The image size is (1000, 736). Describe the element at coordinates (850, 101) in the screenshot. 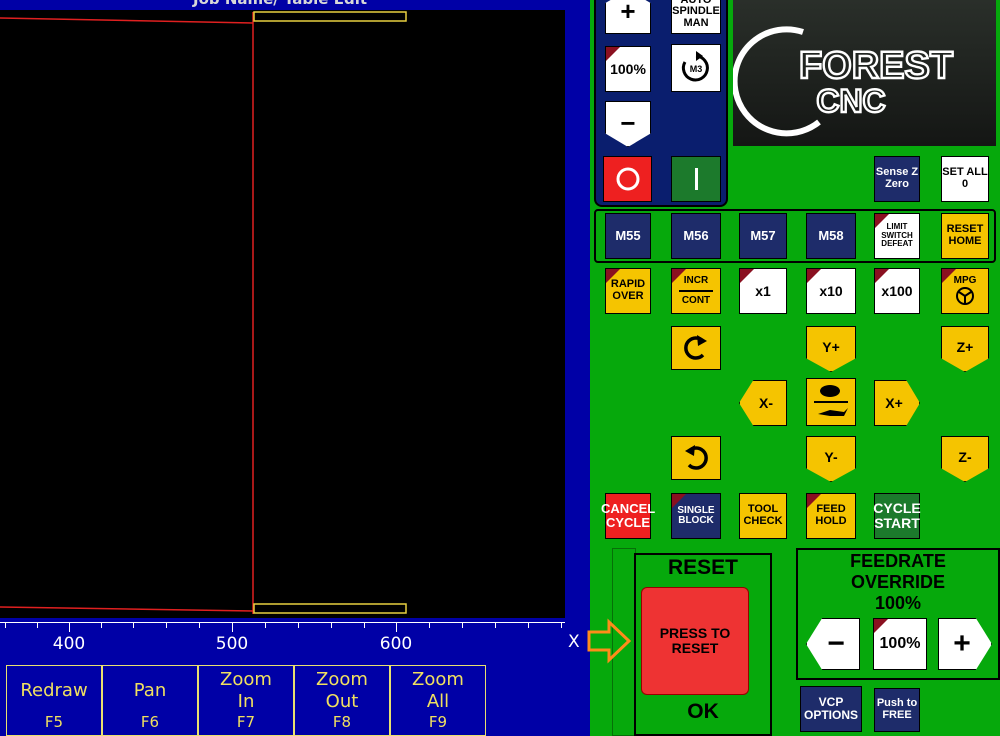

I see `logo-cnc-text: CNC` at that location.